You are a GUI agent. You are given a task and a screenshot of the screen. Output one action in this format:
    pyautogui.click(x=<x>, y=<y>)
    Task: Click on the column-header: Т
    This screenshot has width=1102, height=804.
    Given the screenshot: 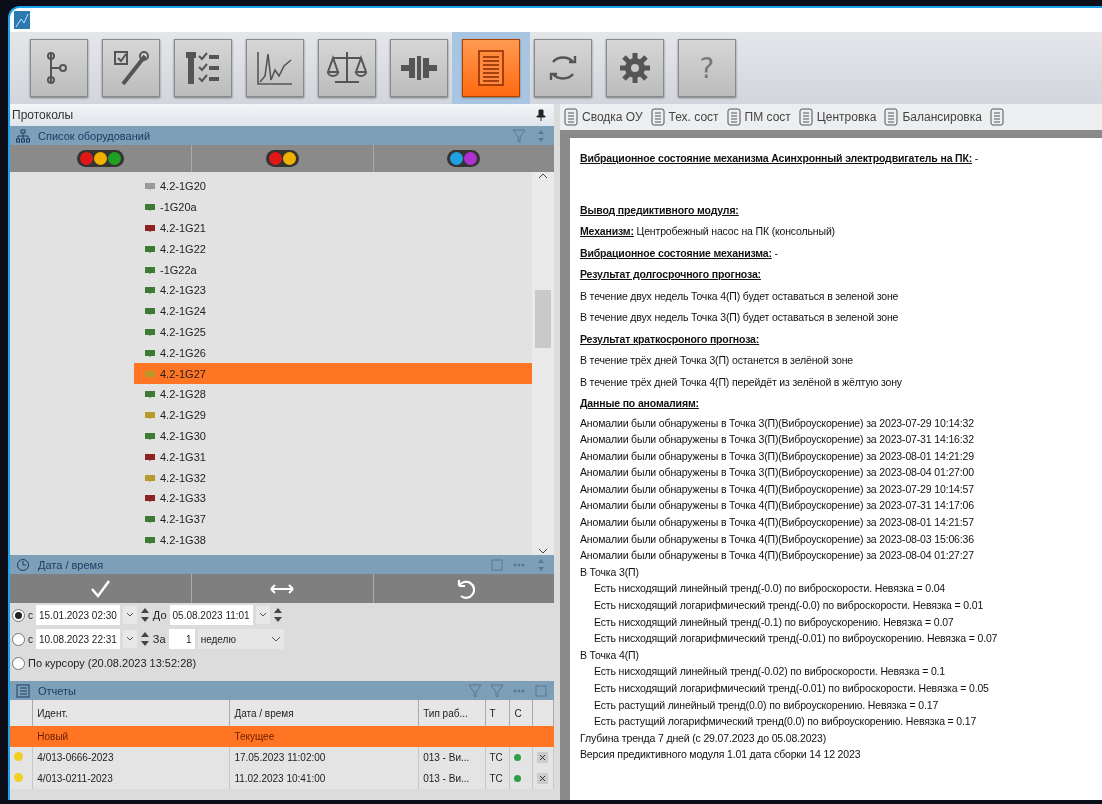 What is the action you would take?
    pyautogui.click(x=497, y=713)
    